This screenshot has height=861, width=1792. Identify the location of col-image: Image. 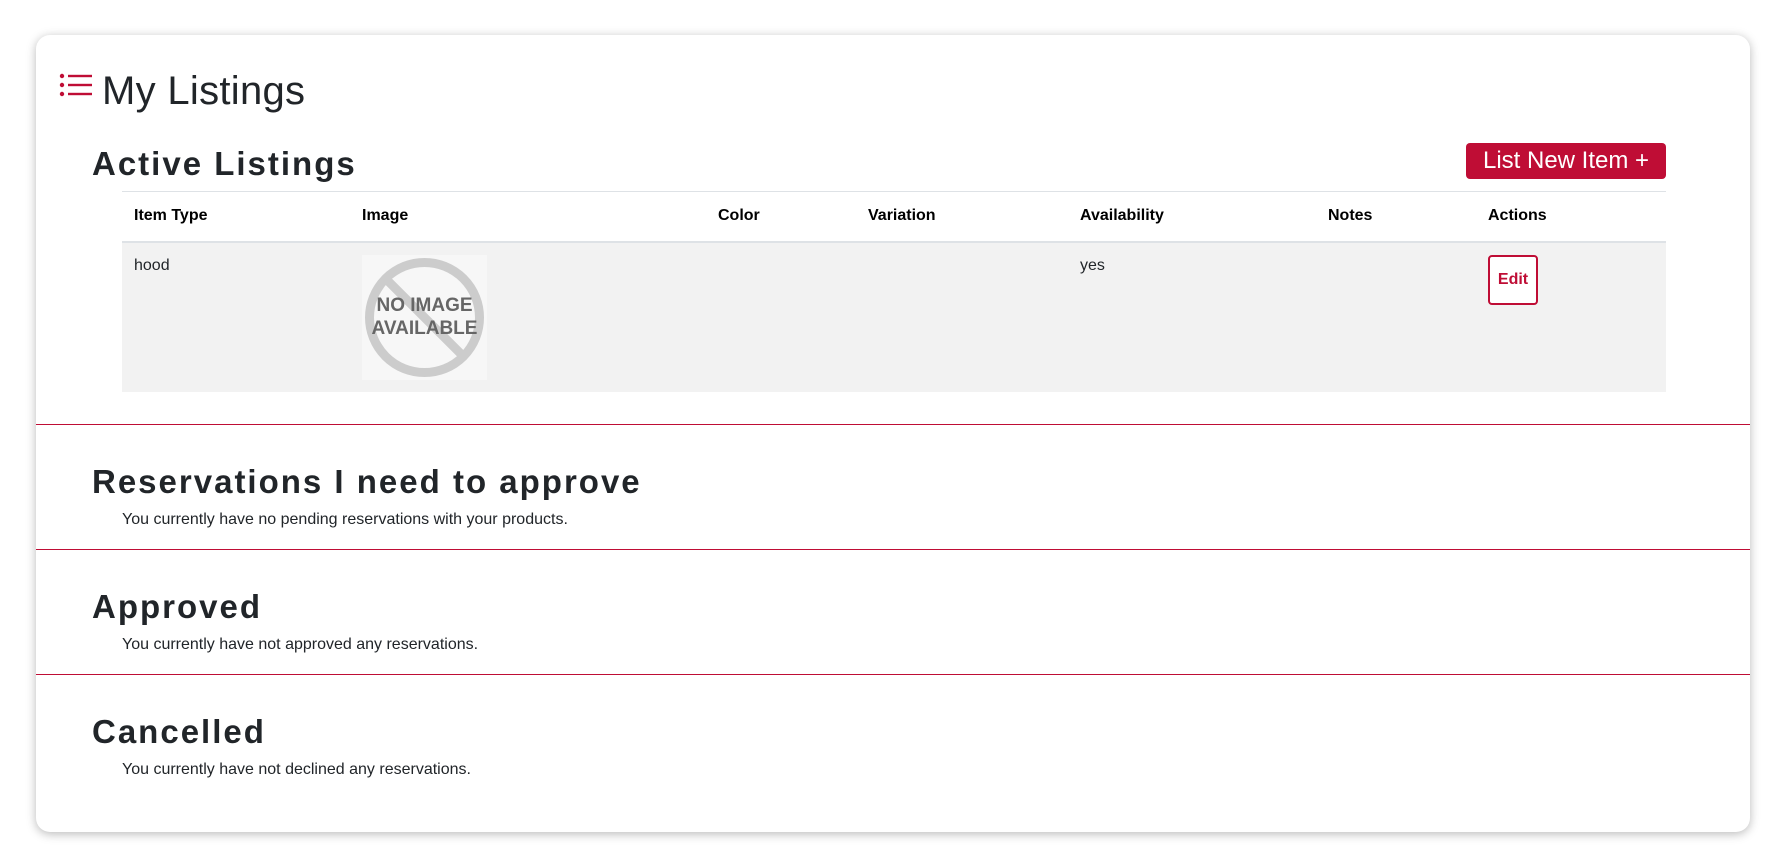
(385, 216).